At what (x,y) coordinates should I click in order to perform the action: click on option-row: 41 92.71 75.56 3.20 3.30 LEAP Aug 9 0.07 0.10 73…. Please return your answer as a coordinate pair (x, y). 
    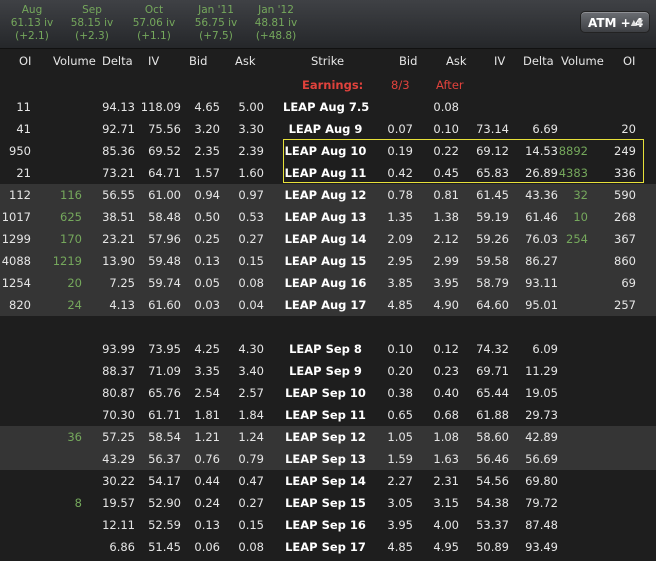
    Looking at the image, I should click on (328, 129).